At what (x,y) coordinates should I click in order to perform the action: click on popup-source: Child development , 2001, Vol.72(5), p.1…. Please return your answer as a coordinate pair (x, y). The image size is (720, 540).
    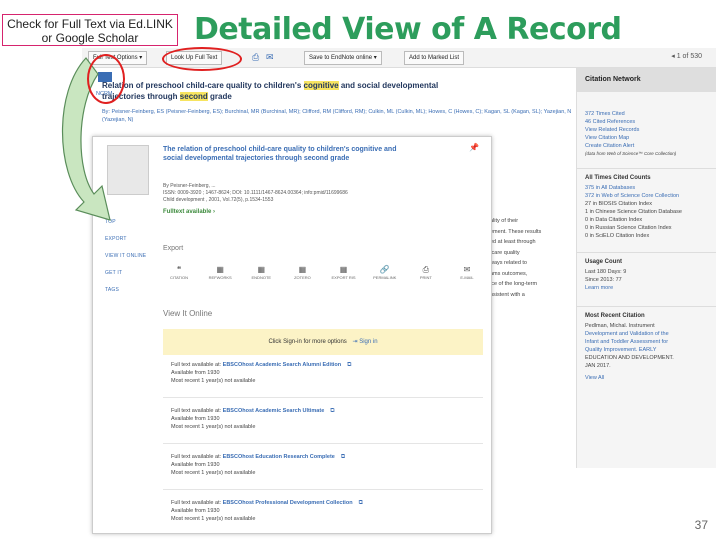
    Looking at the image, I should click on (218, 200).